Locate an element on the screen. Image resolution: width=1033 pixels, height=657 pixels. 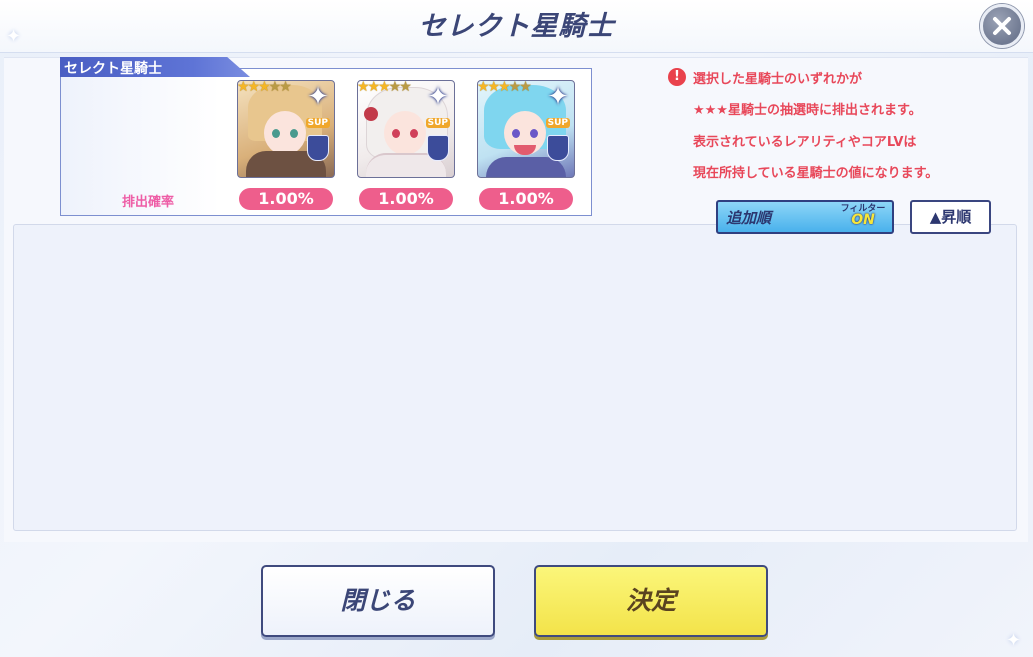
filter-status-tag: フィルター ON is located at coordinates (863, 217).